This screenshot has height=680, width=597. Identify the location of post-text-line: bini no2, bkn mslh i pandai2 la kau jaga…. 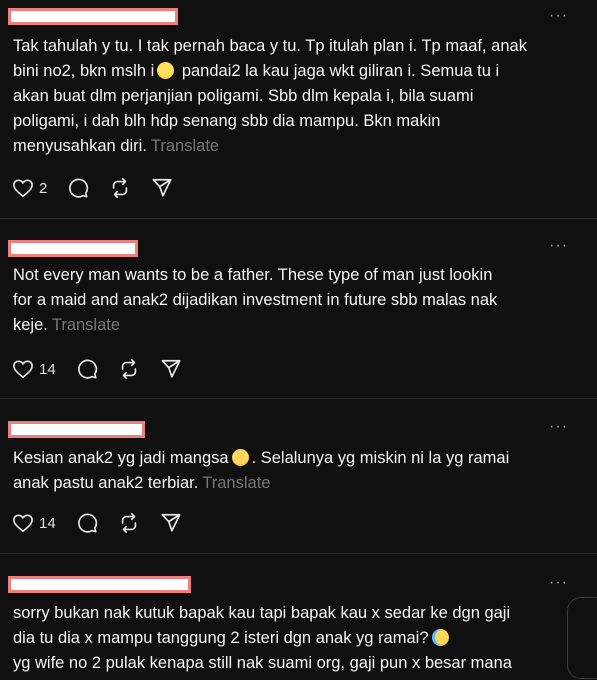
(256, 71).